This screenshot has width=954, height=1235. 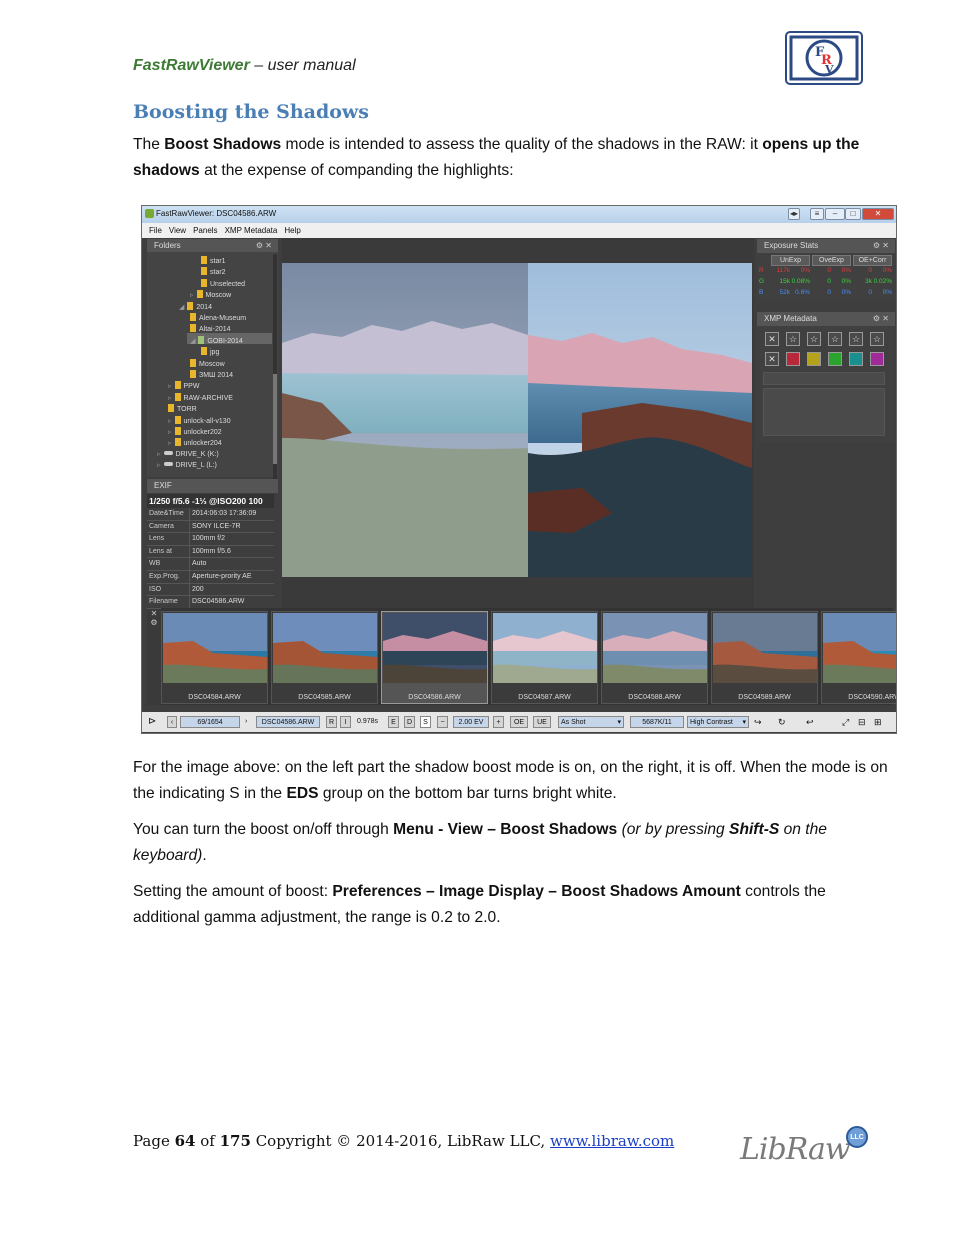 I want to click on folder-open-icon: ⊳, so click(x=152, y=722).